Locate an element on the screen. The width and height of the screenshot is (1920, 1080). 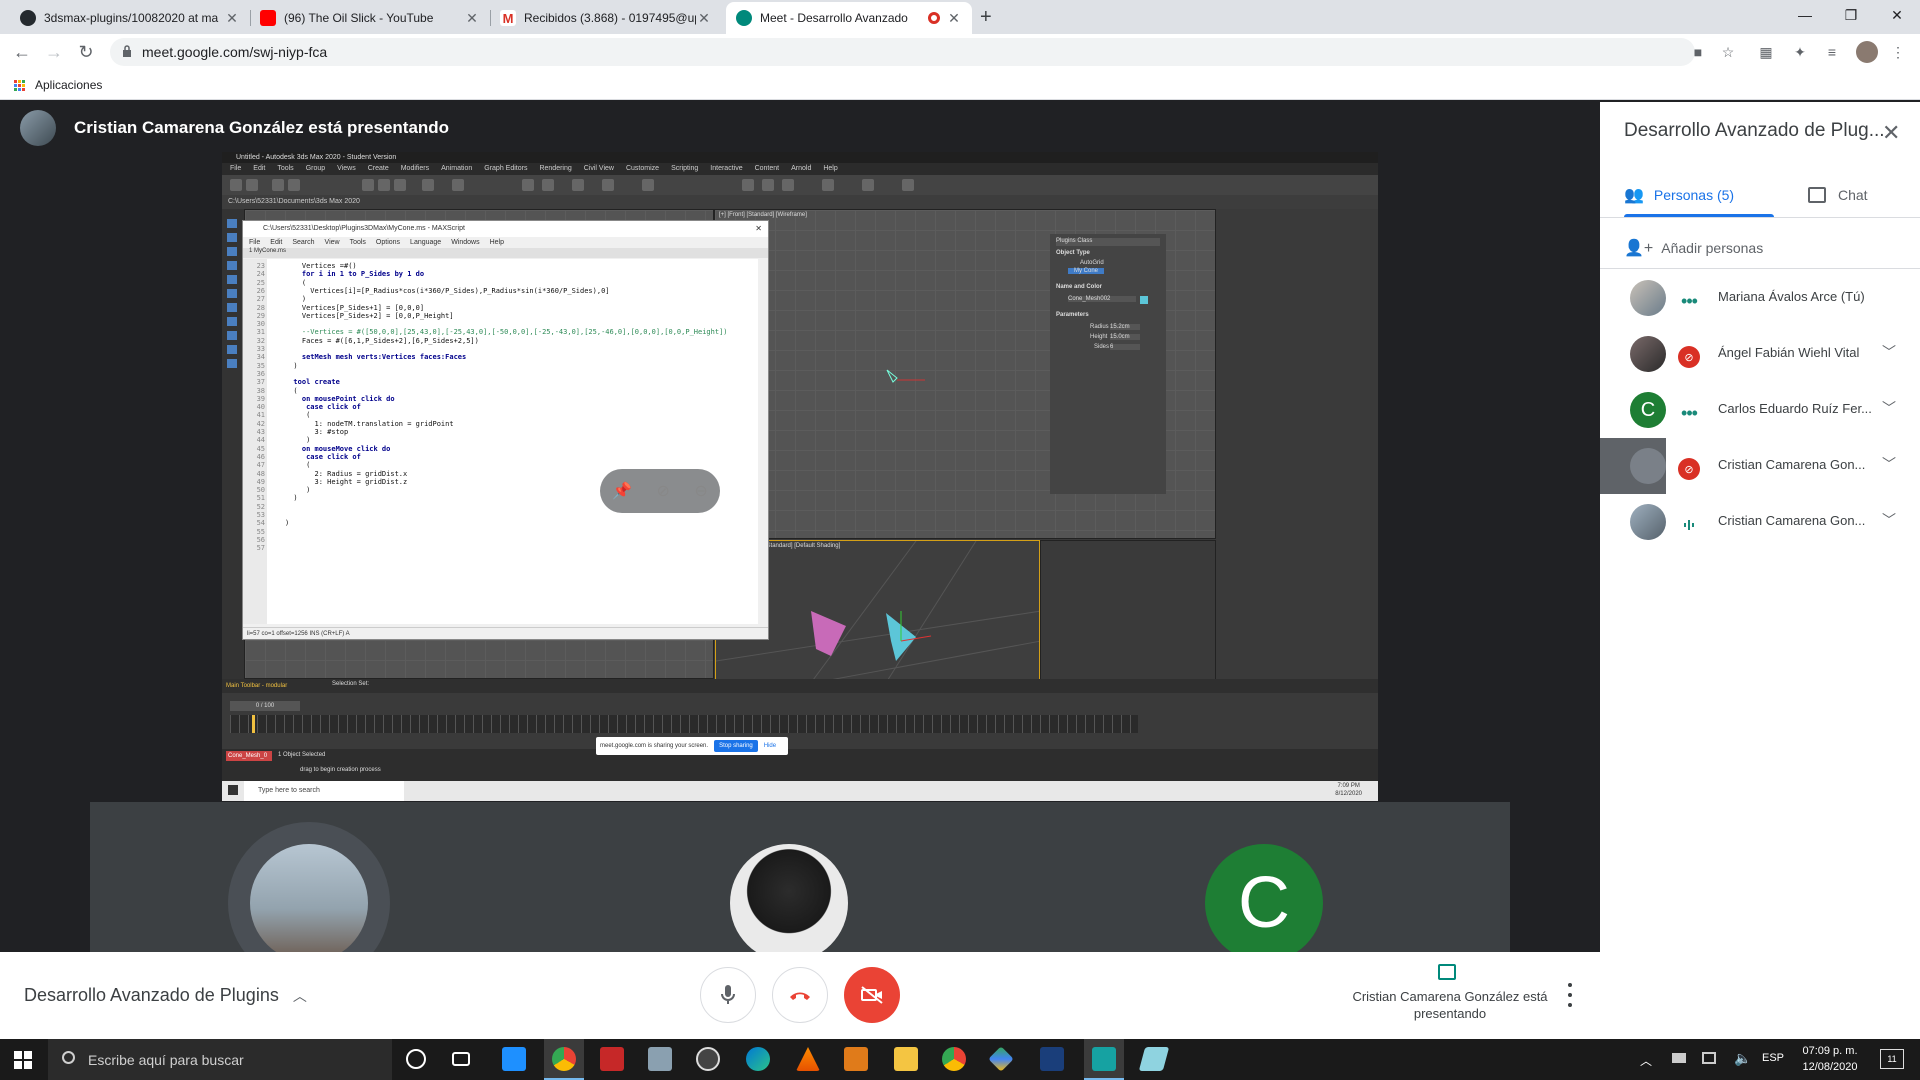
max-menu-item: Create is located at coordinates (378, 169).